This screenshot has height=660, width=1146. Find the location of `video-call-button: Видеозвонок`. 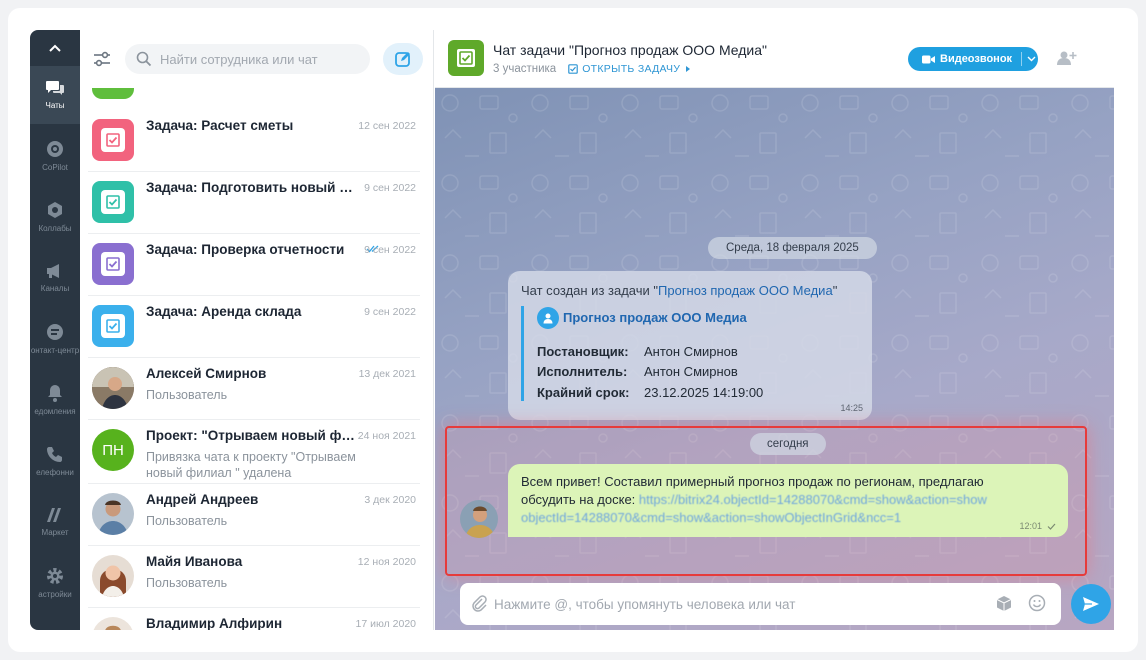

video-call-button: Видеозвонок is located at coordinates (973, 59).